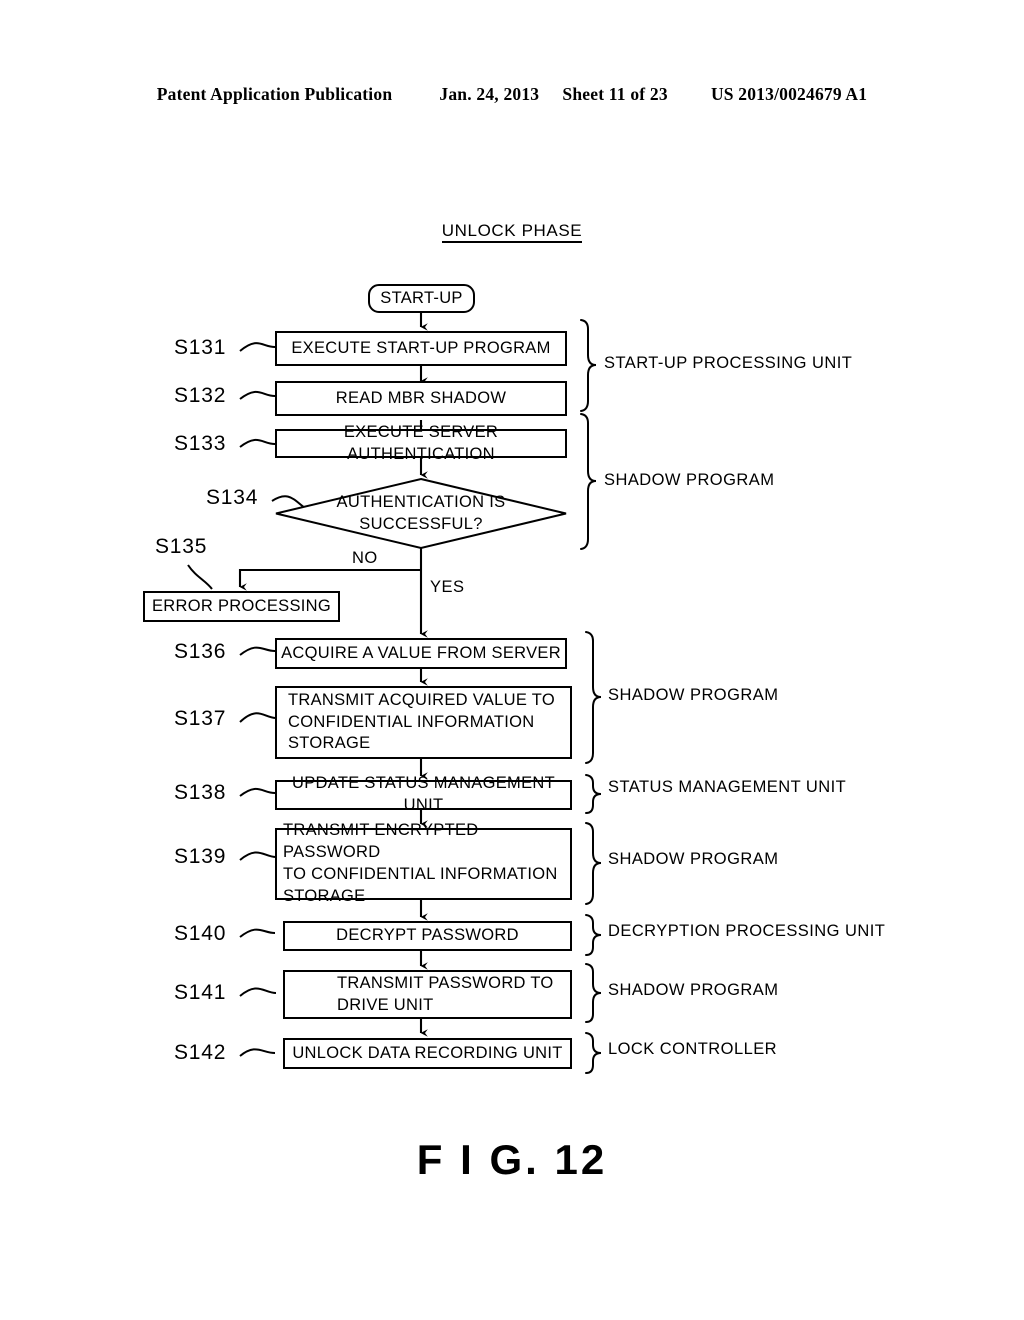  Describe the element at coordinates (200, 792) in the screenshot. I see `step-label-s138: S138` at that location.